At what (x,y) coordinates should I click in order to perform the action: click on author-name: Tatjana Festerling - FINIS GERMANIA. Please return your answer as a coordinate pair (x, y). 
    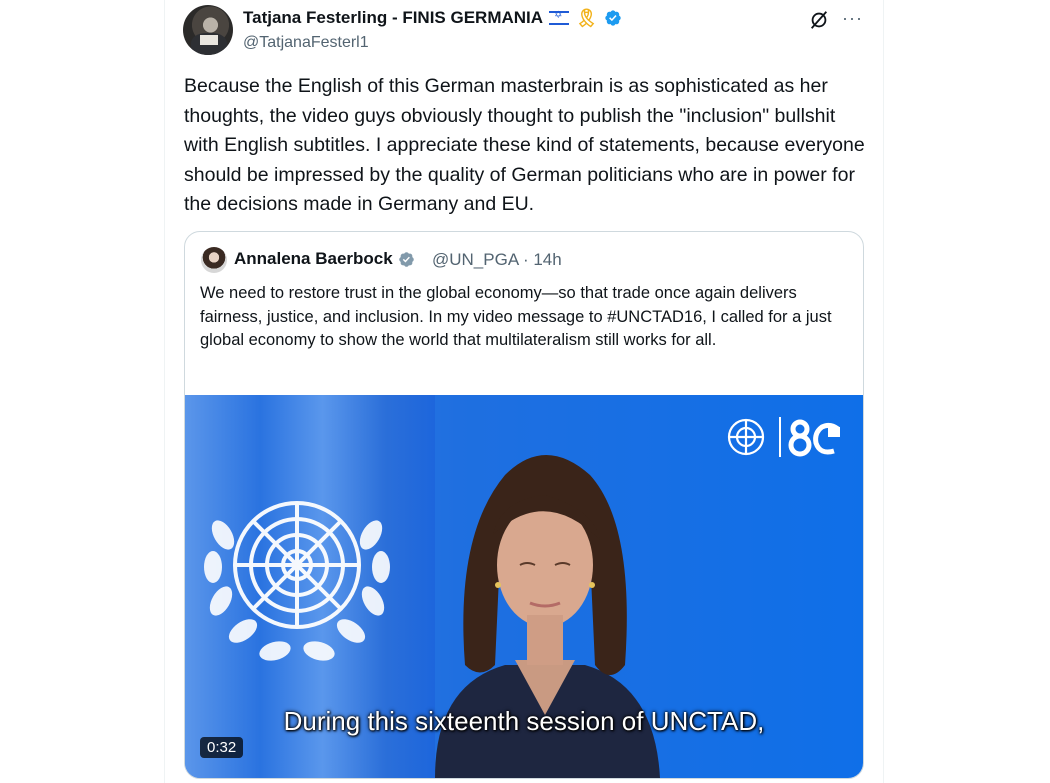
    Looking at the image, I should click on (393, 18).